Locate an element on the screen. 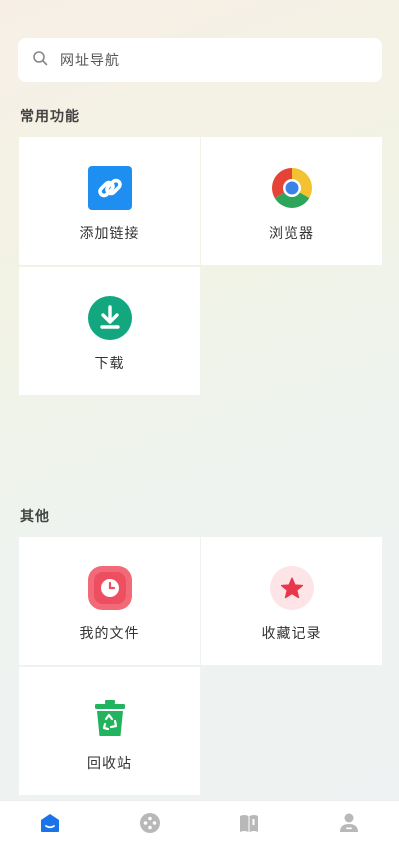 This screenshot has width=399, height=848. film-reel-icon is located at coordinates (150, 825).